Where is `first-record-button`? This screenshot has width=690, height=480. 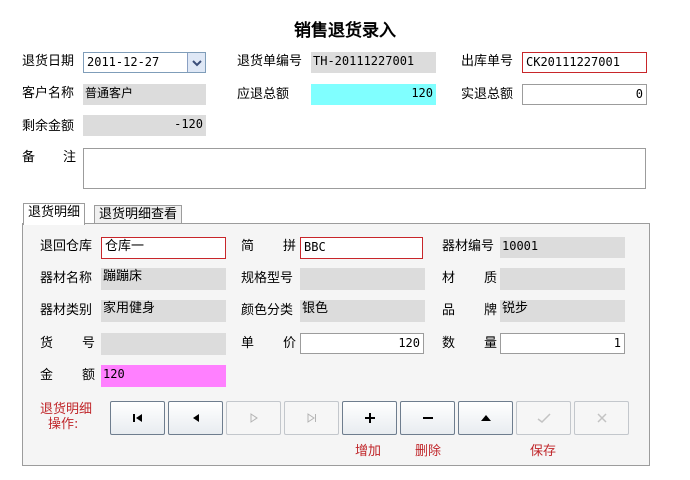 first-record-button is located at coordinates (137, 418).